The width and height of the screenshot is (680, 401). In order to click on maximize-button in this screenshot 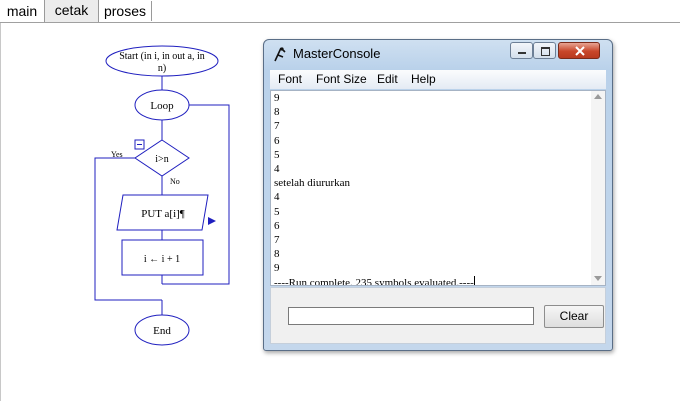, I will do `click(544, 50)`.